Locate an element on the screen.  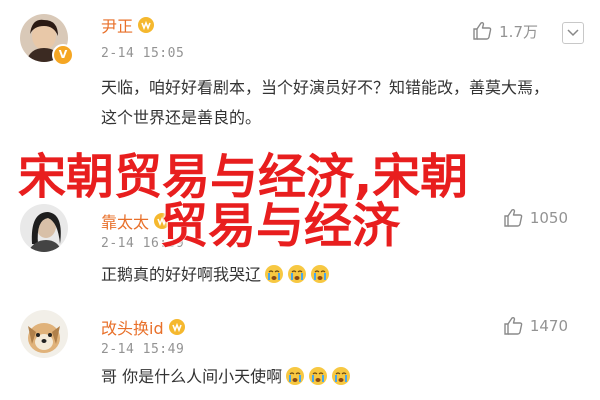
like-button: 1.7万 is located at coordinates (504, 31).